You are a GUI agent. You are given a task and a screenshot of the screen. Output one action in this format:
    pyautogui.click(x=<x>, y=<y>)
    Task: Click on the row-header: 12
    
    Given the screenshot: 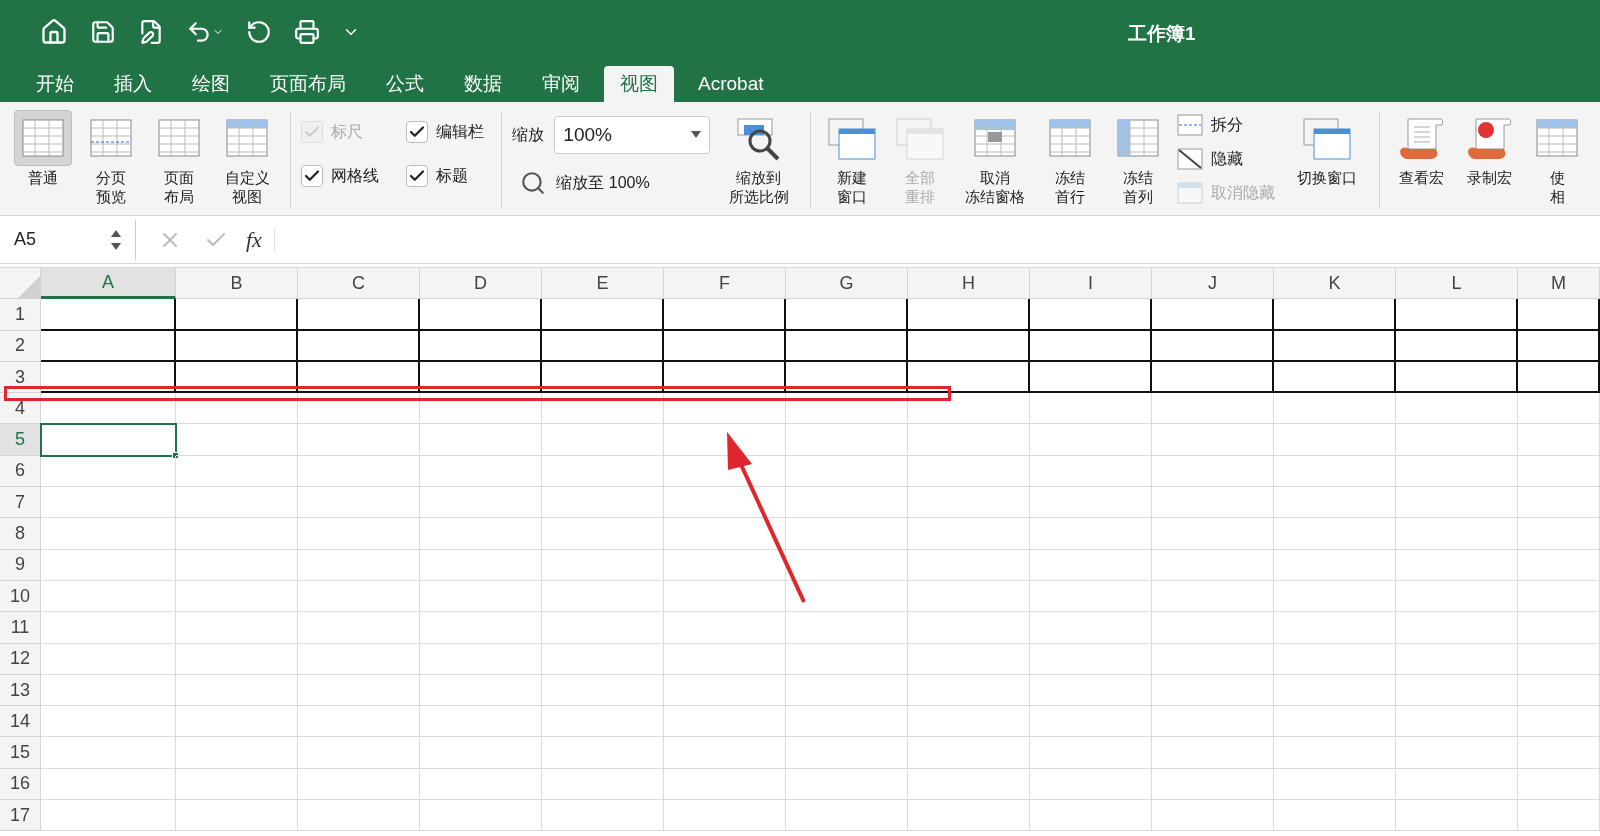 What is the action you would take?
    pyautogui.click(x=20, y=659)
    